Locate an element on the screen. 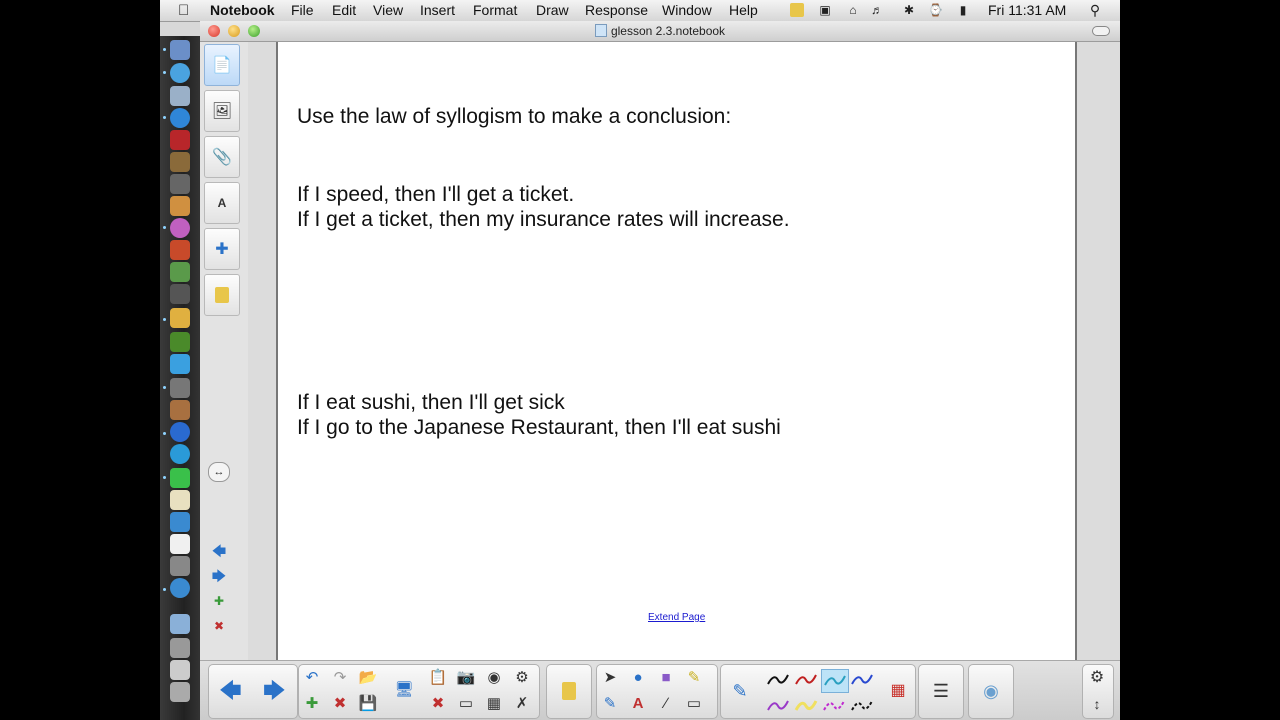  itunes-icon is located at coordinates (180, 118).